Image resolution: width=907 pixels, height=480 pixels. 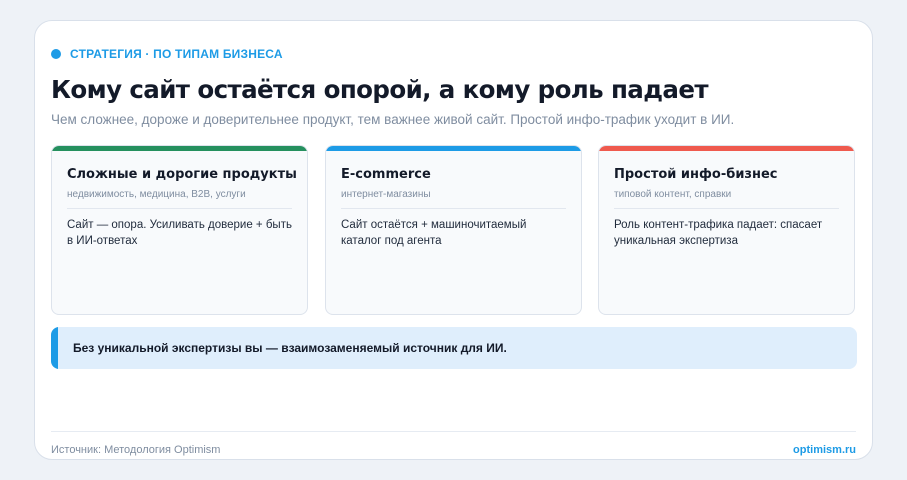 I want to click on source-note: Источник: Методология Optimism, so click(x=136, y=450).